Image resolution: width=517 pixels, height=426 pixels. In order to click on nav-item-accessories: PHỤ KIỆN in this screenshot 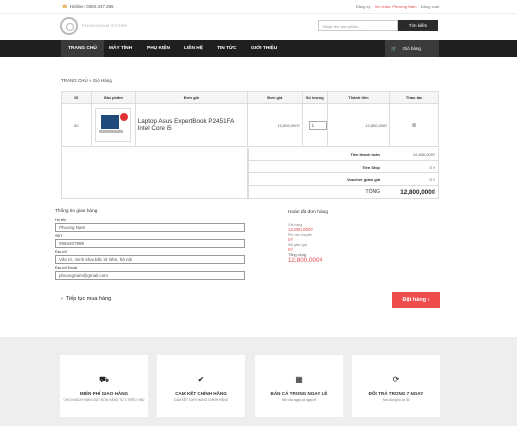, I will do `click(158, 48)`.